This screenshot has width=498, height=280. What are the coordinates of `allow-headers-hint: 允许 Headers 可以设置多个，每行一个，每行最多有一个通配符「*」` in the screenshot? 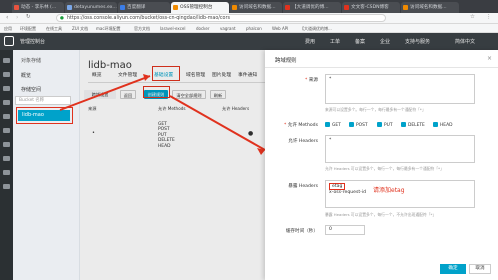 It's located at (384, 168).